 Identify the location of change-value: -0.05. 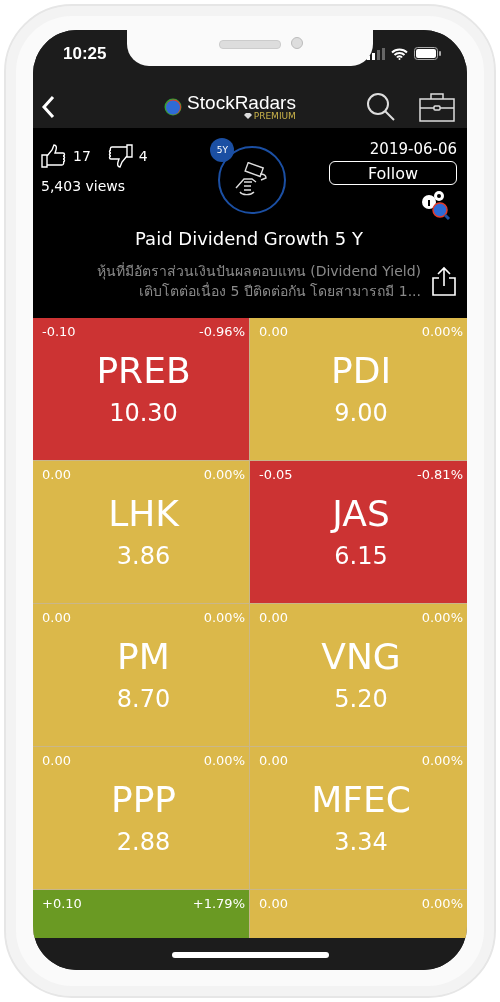
(276, 474).